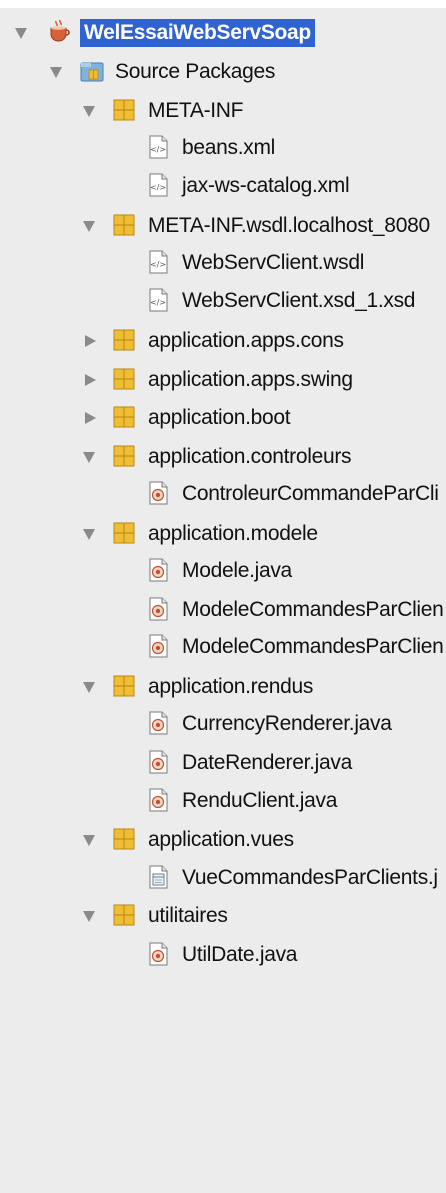 Image resolution: width=446 pixels, height=1193 pixels. What do you see at coordinates (246, 340) in the screenshot?
I see `package-label: application.apps.cons` at bounding box center [246, 340].